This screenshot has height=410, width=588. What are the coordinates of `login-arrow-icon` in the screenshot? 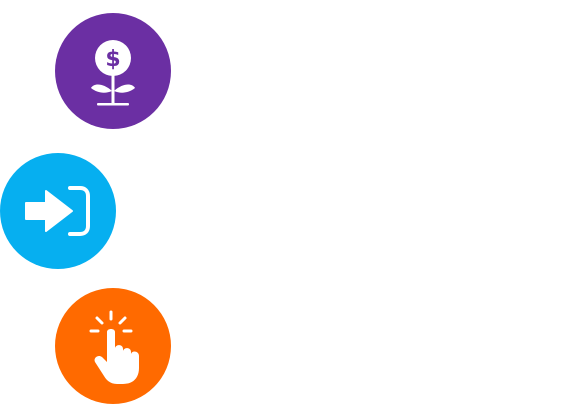 It's located at (58, 211).